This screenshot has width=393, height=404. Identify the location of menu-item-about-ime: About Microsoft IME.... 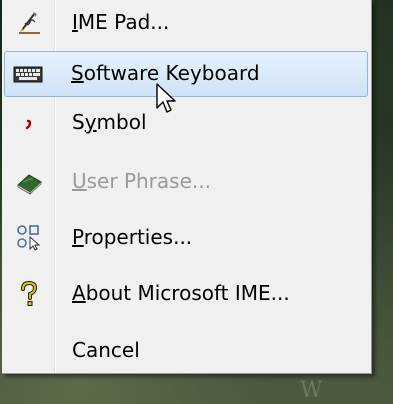
(186, 294).